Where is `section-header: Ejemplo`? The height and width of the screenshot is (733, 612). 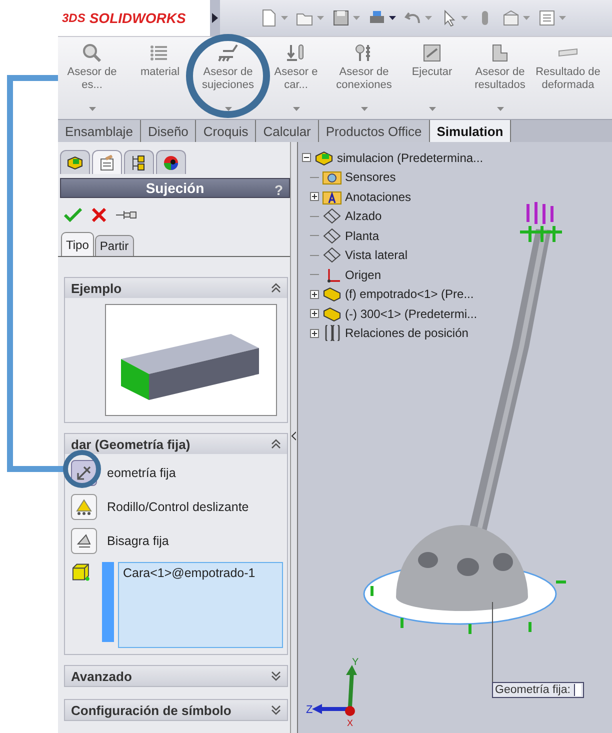
section-header: Ejemplo is located at coordinates (176, 288).